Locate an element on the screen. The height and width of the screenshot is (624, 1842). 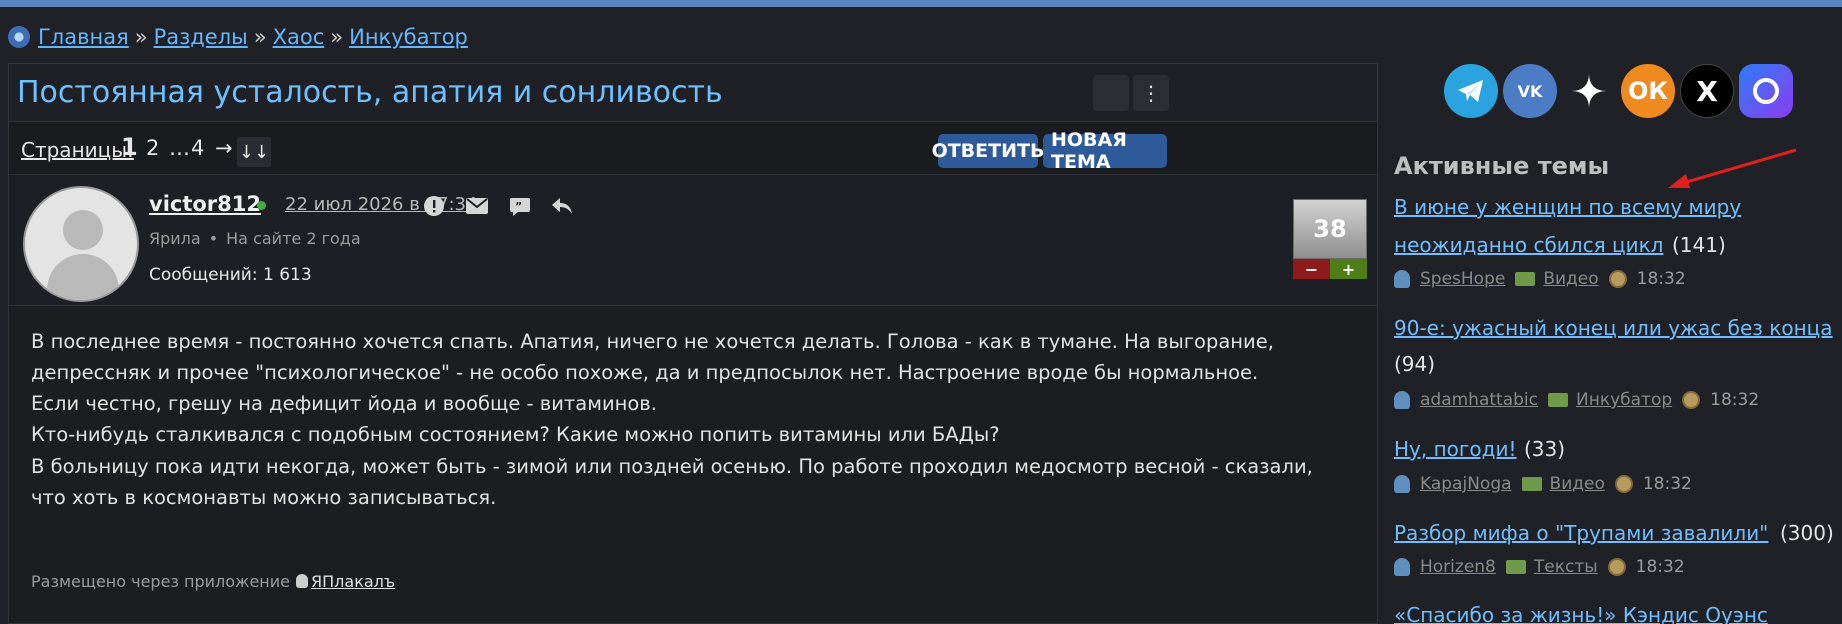
topic-more-button: ⋮ is located at coordinates (1151, 93).